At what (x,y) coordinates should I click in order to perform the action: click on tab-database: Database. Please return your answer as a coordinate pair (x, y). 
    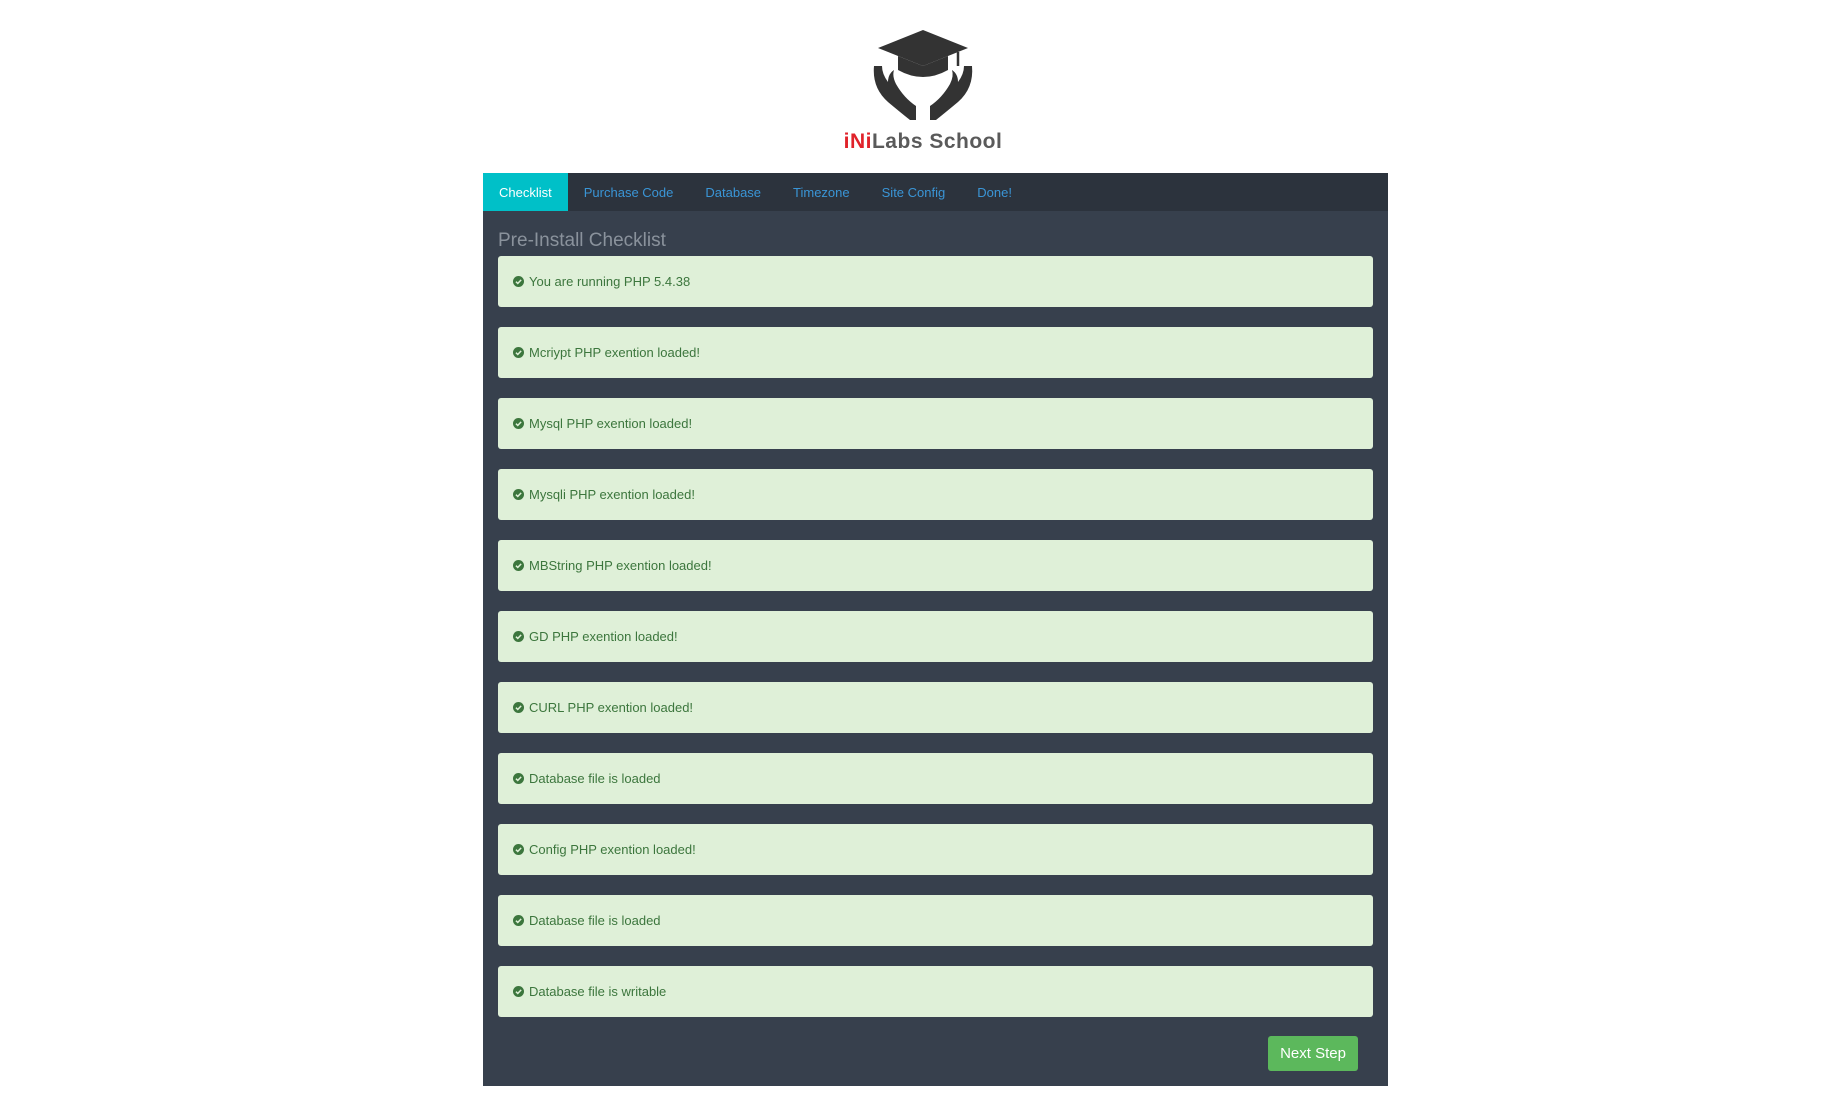
    Looking at the image, I should click on (733, 192).